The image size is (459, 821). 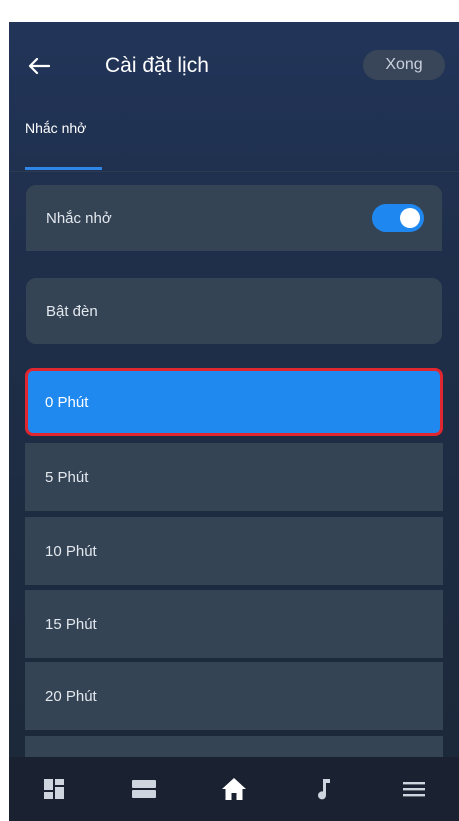 What do you see at coordinates (410, 218) in the screenshot?
I see `toggle-knob` at bounding box center [410, 218].